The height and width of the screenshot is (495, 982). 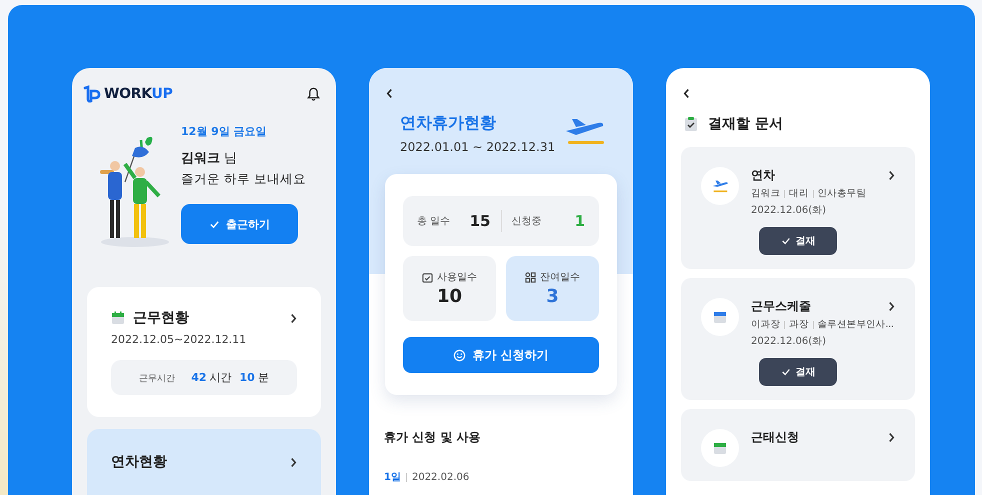 I want to click on work-status-card: 근무현황 2022.12.05~2022.12.11 근무시간 42 시간 10 분, so click(x=204, y=352).